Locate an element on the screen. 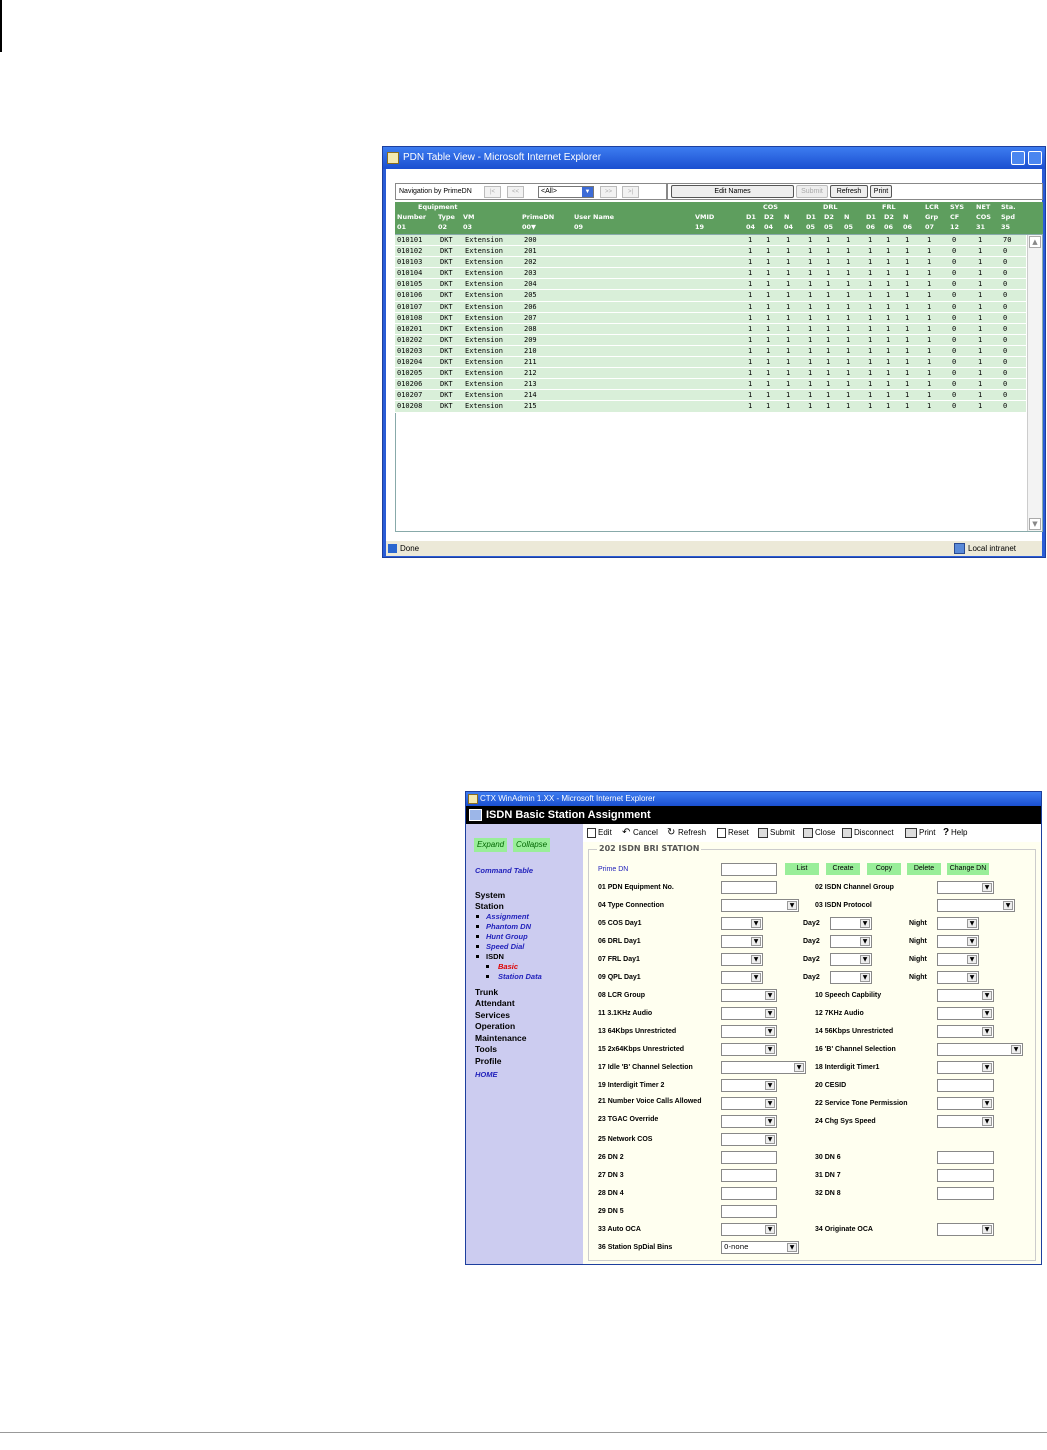 This screenshot has width=1047, height=1450. sidebar-item-phantom-dn: Phantom DN is located at coordinates (508, 926).